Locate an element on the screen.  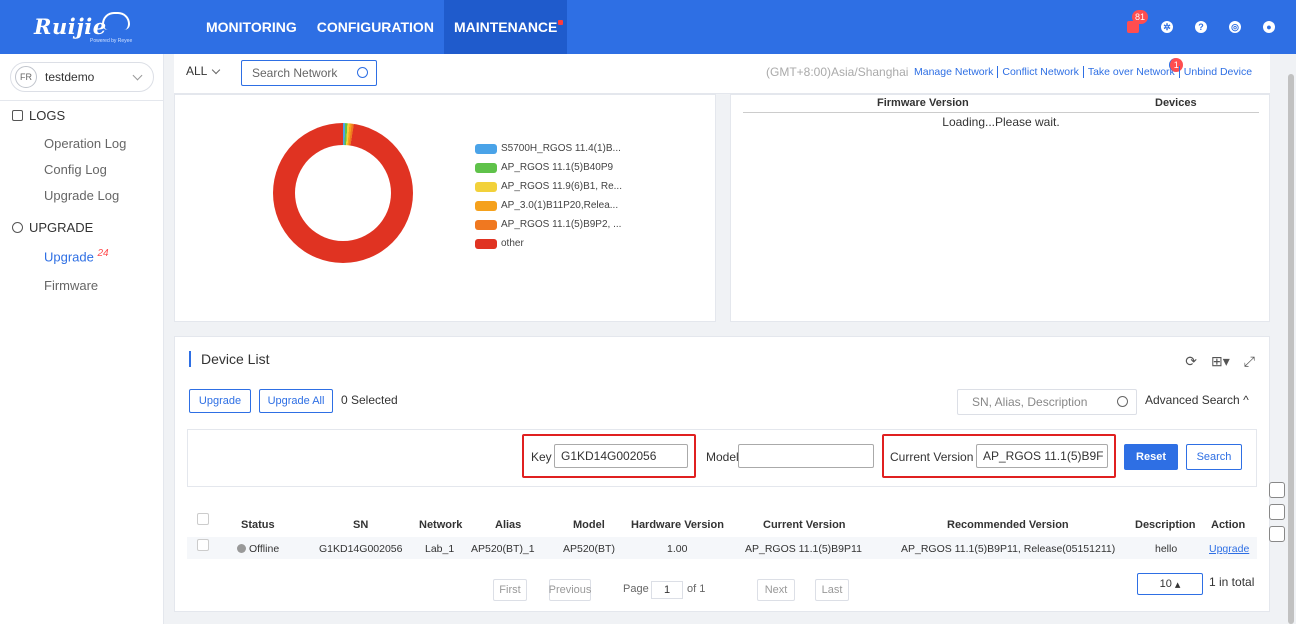
mail-icon is located at coordinates (1277, 490).